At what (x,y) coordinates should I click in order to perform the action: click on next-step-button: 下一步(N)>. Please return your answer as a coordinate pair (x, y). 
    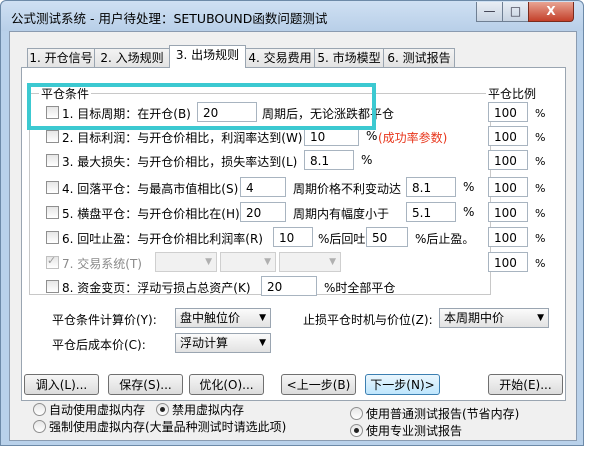
    Looking at the image, I should click on (402, 384).